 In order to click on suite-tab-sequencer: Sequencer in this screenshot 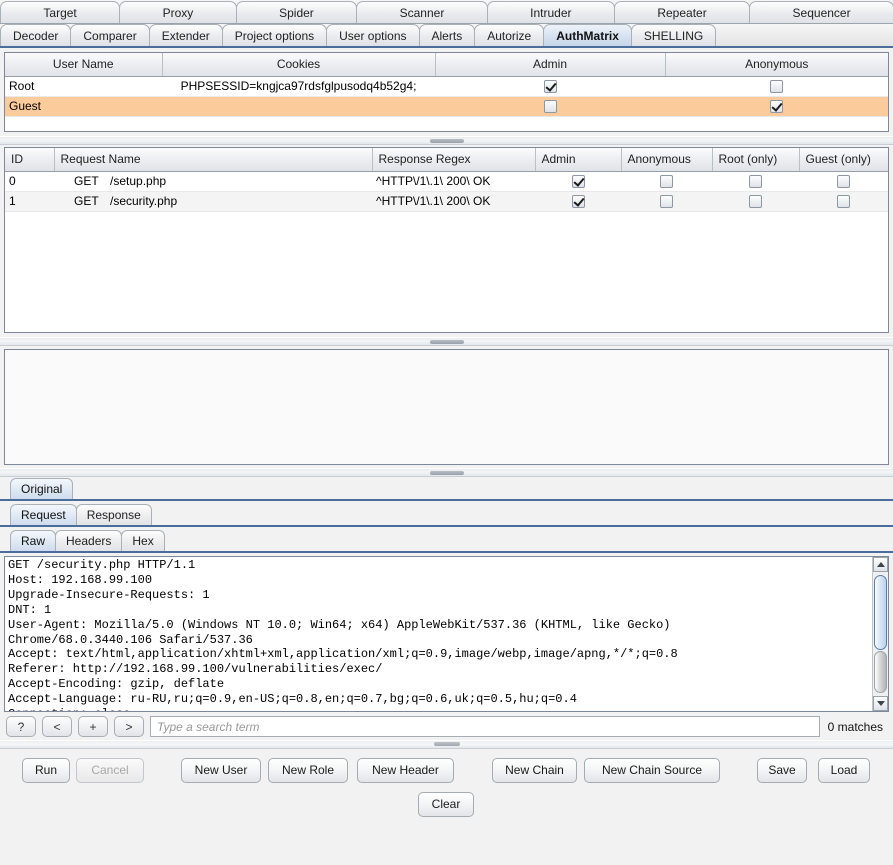, I will do `click(821, 12)`.